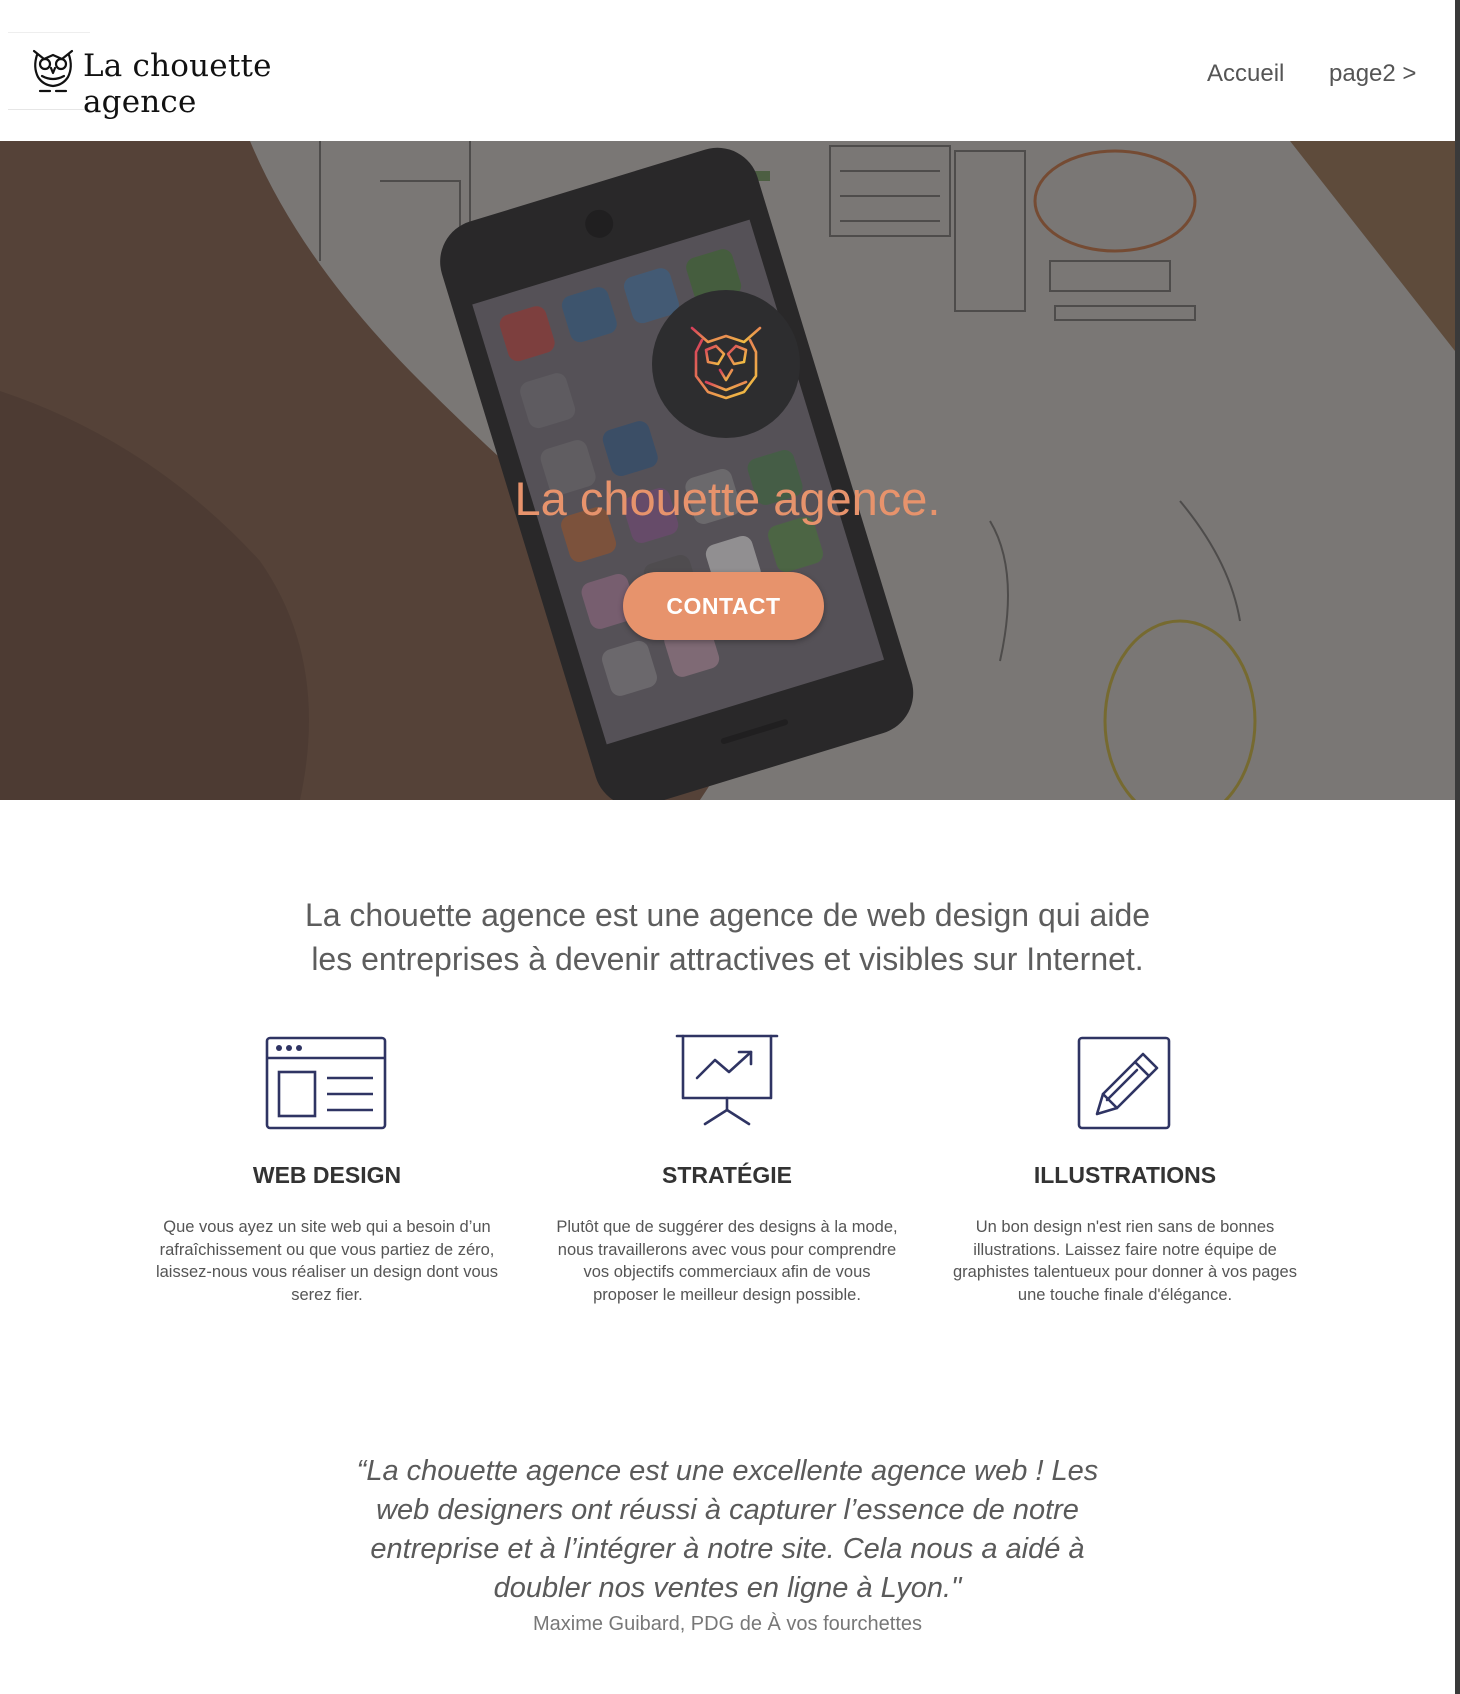 The image size is (1460, 1694). I want to click on nav-page2: page2 >, so click(1372, 74).